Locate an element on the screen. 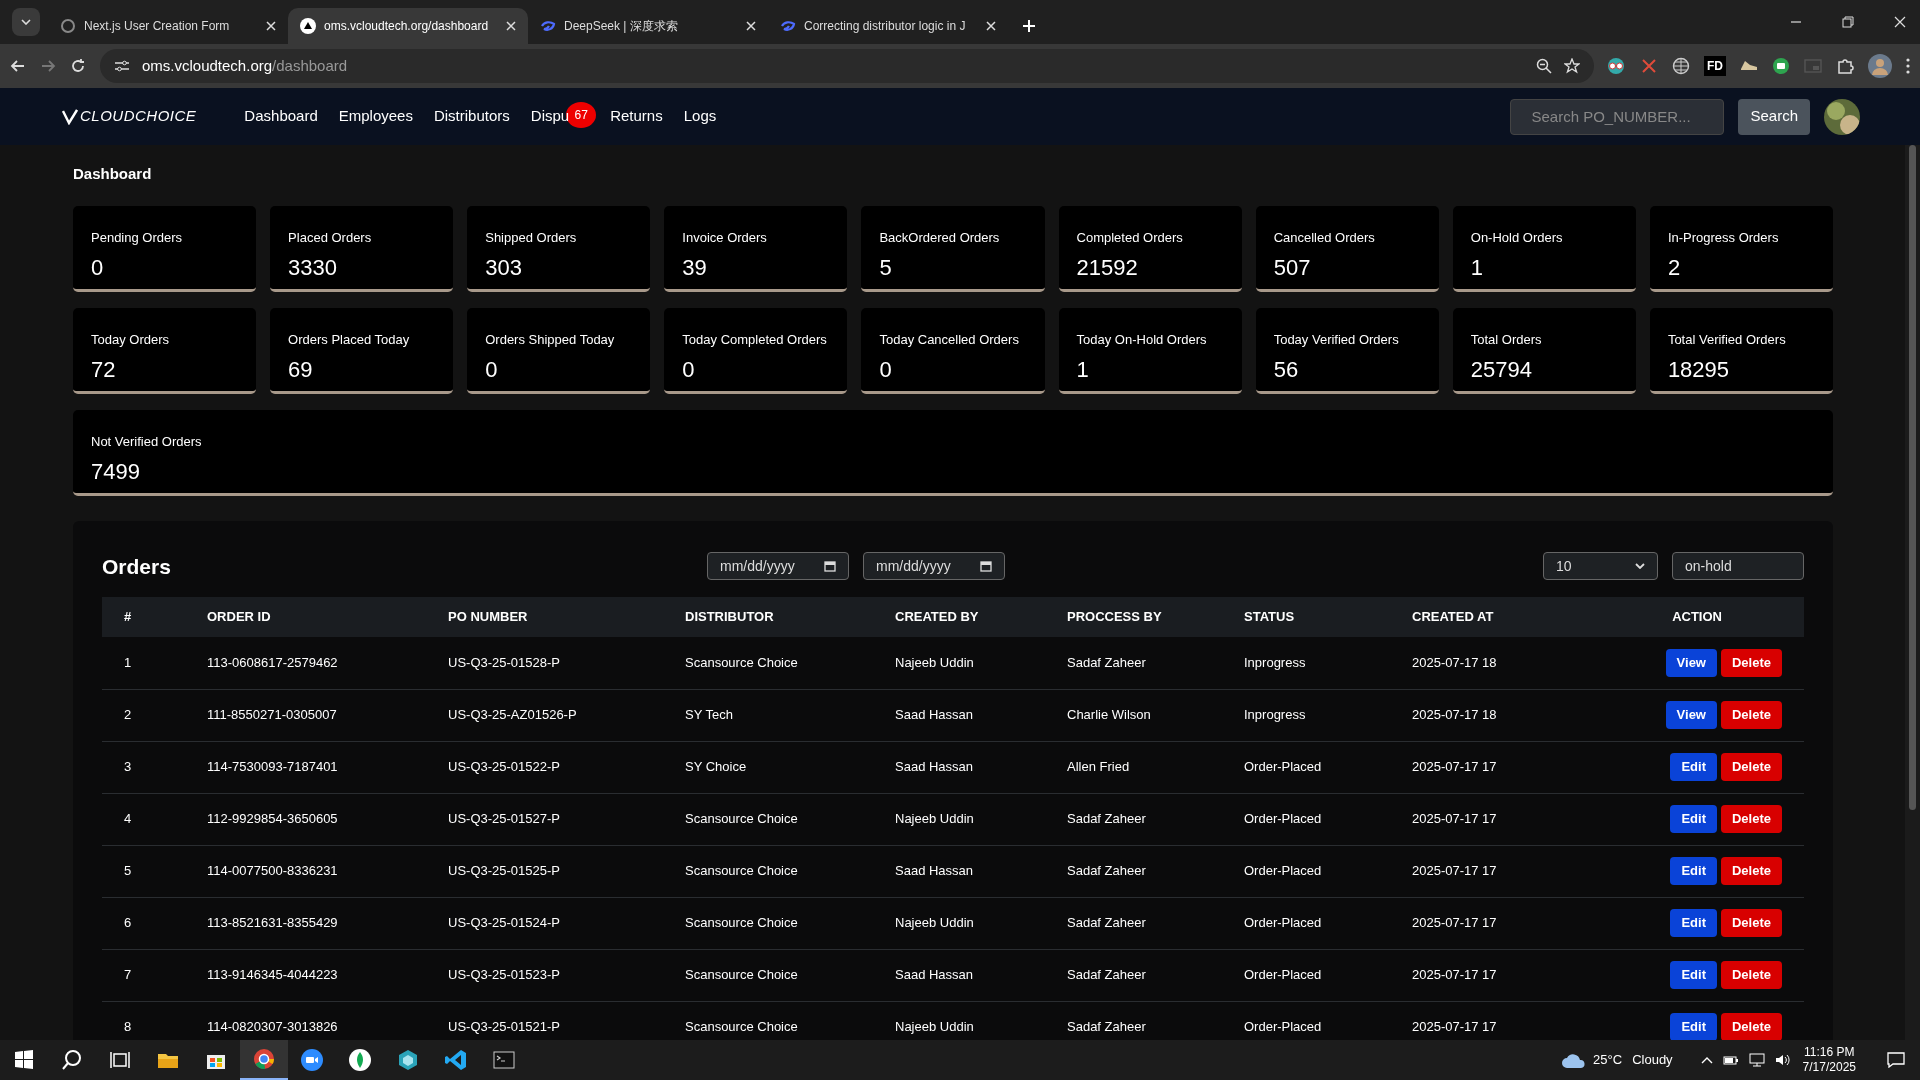 Image resolution: width=1920 pixels, height=1080 pixels. browser-tab: Correcting distributor logic in J is located at coordinates (888, 26).